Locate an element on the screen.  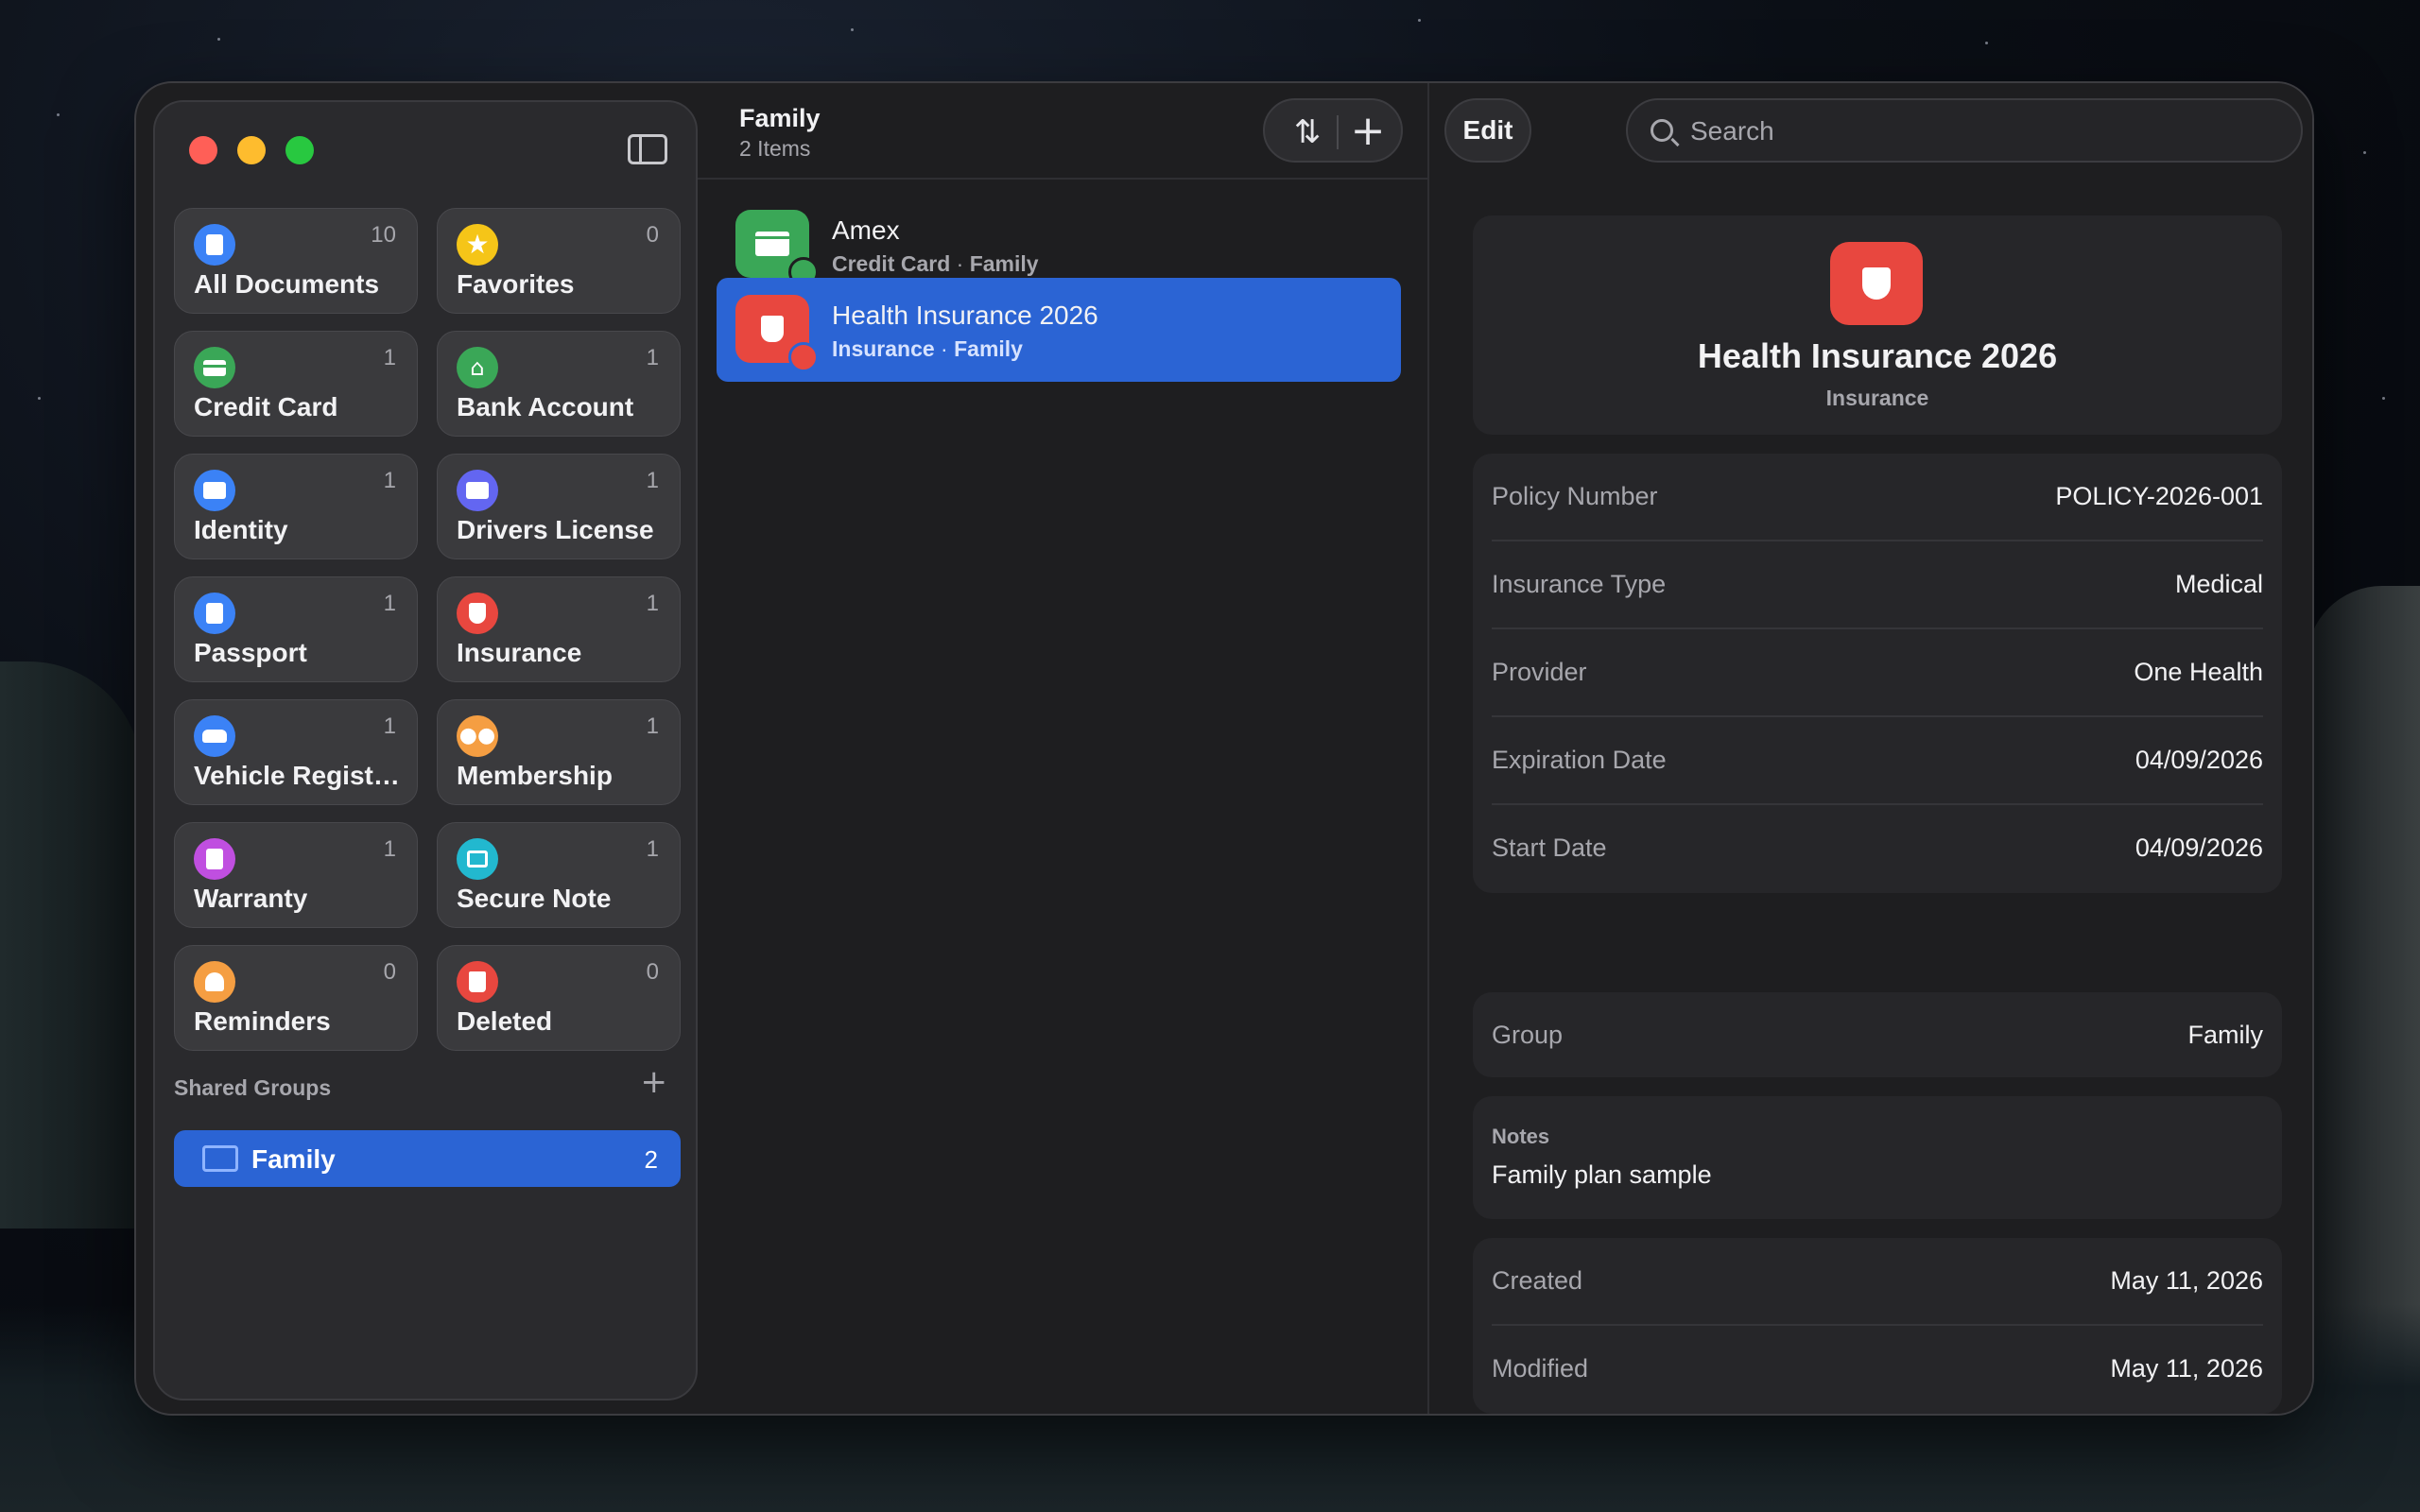
field-value: POLICY-2026-001 is located at coordinates (2159, 496).